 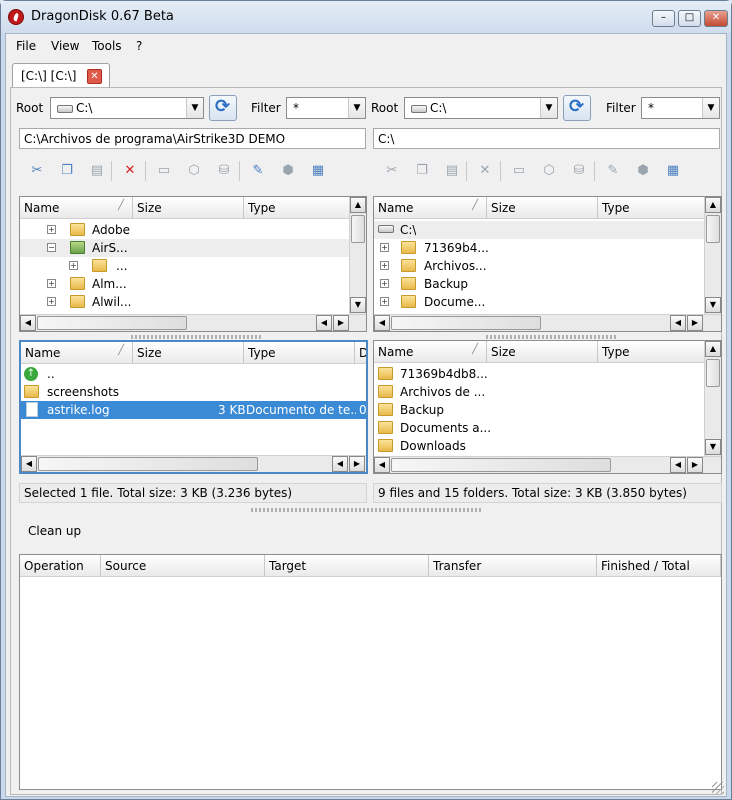 What do you see at coordinates (718, 788) in the screenshot?
I see `resize-grip-icon` at bounding box center [718, 788].